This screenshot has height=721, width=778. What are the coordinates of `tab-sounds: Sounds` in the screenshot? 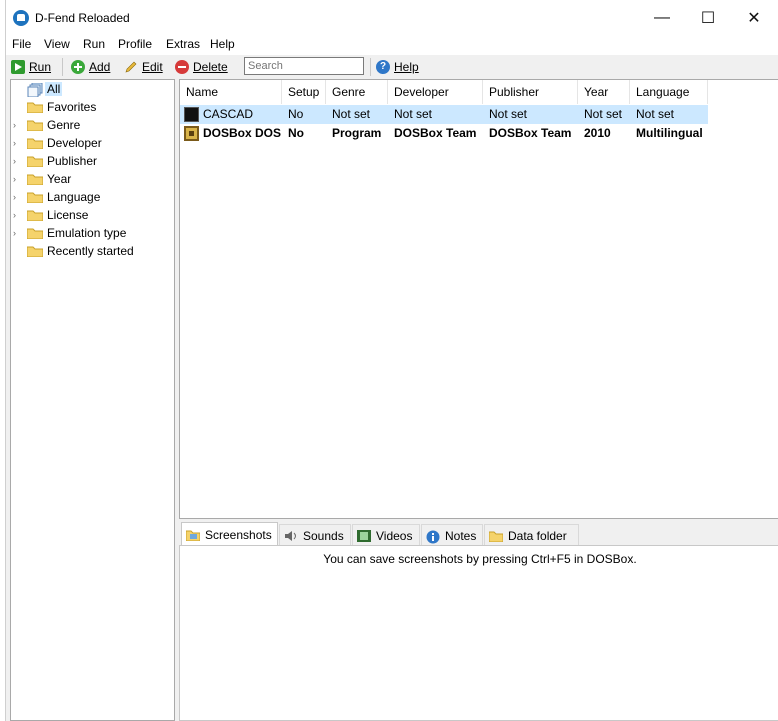 It's located at (315, 535).